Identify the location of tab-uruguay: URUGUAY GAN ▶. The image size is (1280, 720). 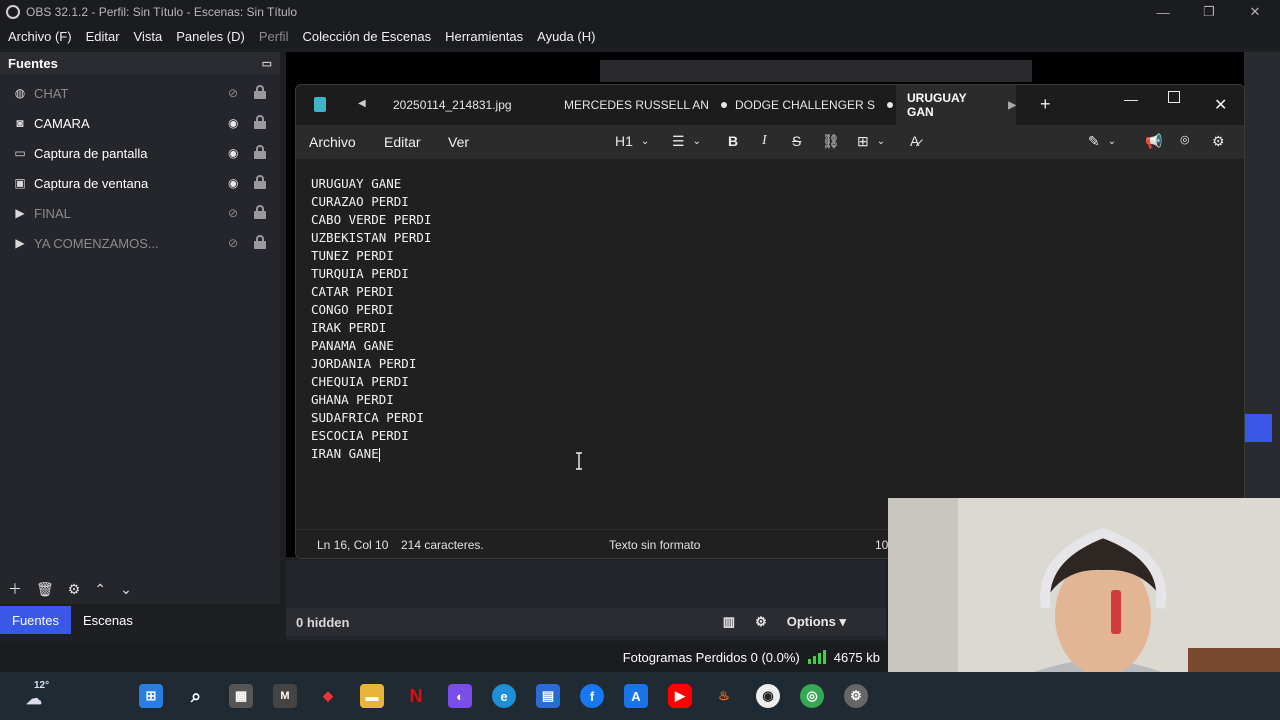
(956, 105).